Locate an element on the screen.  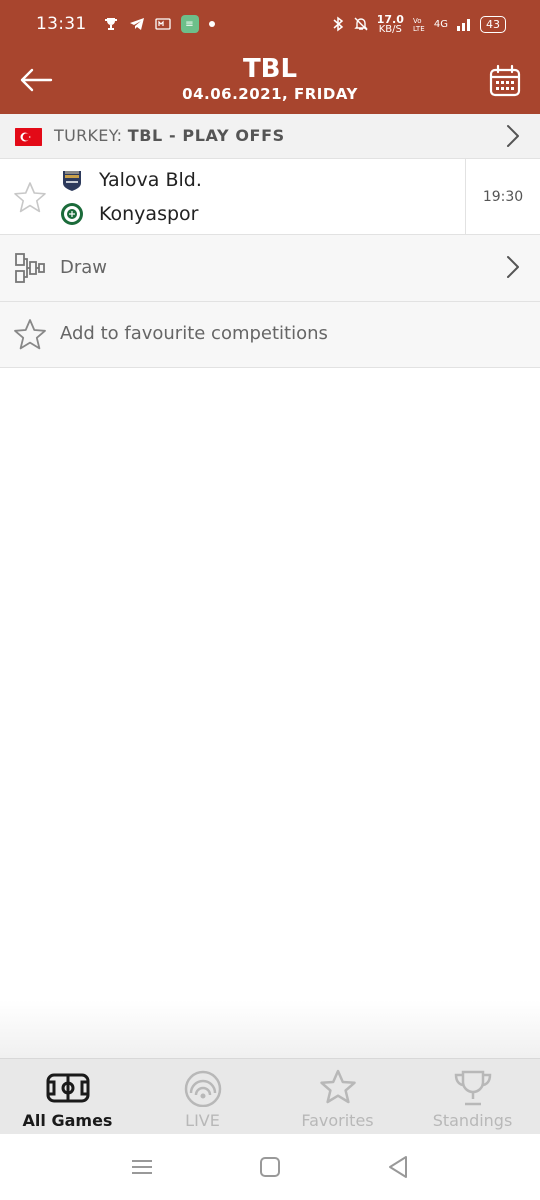
turkey-flag-icon is located at coordinates (28, 137).